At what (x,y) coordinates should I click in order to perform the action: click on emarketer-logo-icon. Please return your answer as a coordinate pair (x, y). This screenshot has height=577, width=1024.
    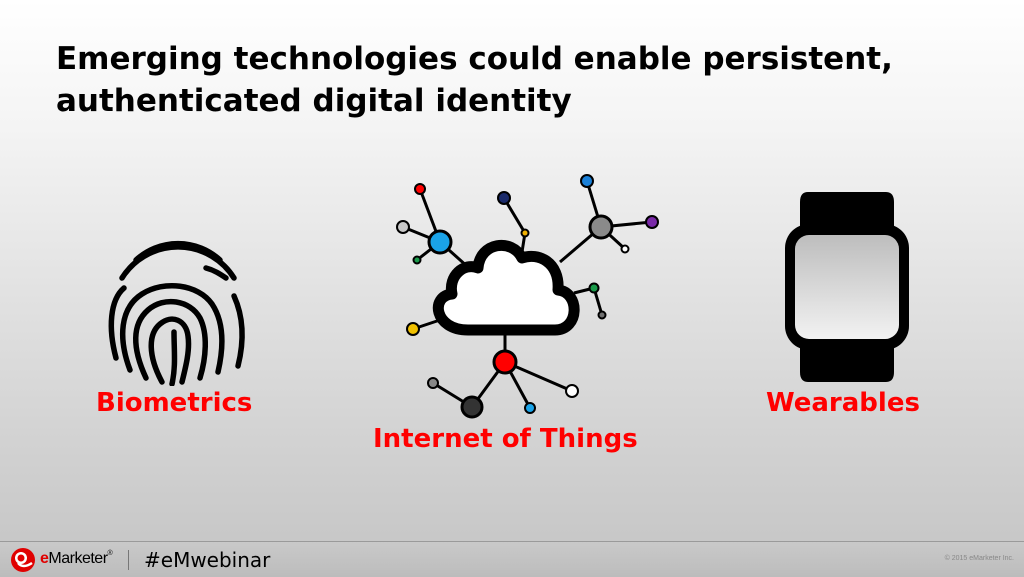
    Looking at the image, I should click on (23, 560).